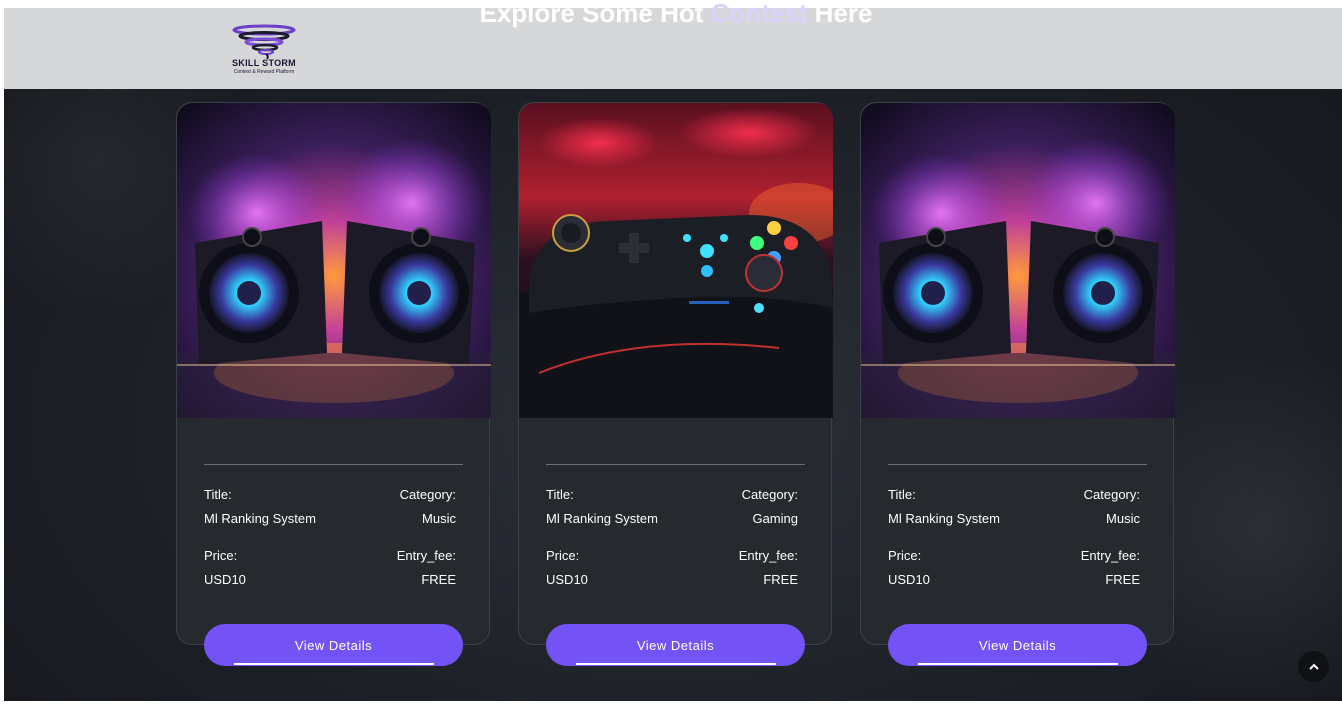 This screenshot has height=705, width=1342. I want to click on logo-name: SKILL STORM, so click(264, 63).